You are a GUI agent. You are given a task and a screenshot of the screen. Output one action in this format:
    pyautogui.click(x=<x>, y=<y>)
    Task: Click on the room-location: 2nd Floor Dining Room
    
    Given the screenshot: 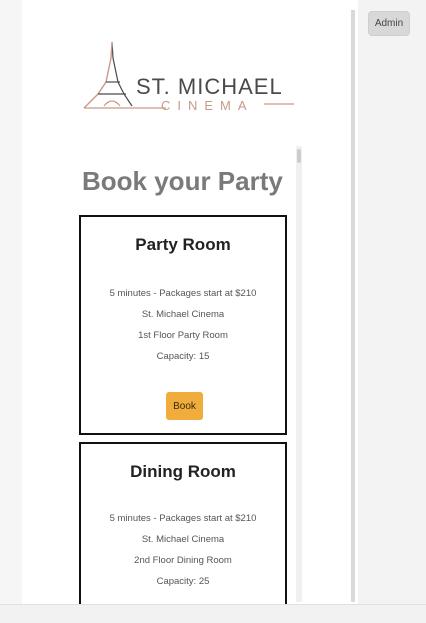 What is the action you would take?
    pyautogui.click(x=183, y=560)
    